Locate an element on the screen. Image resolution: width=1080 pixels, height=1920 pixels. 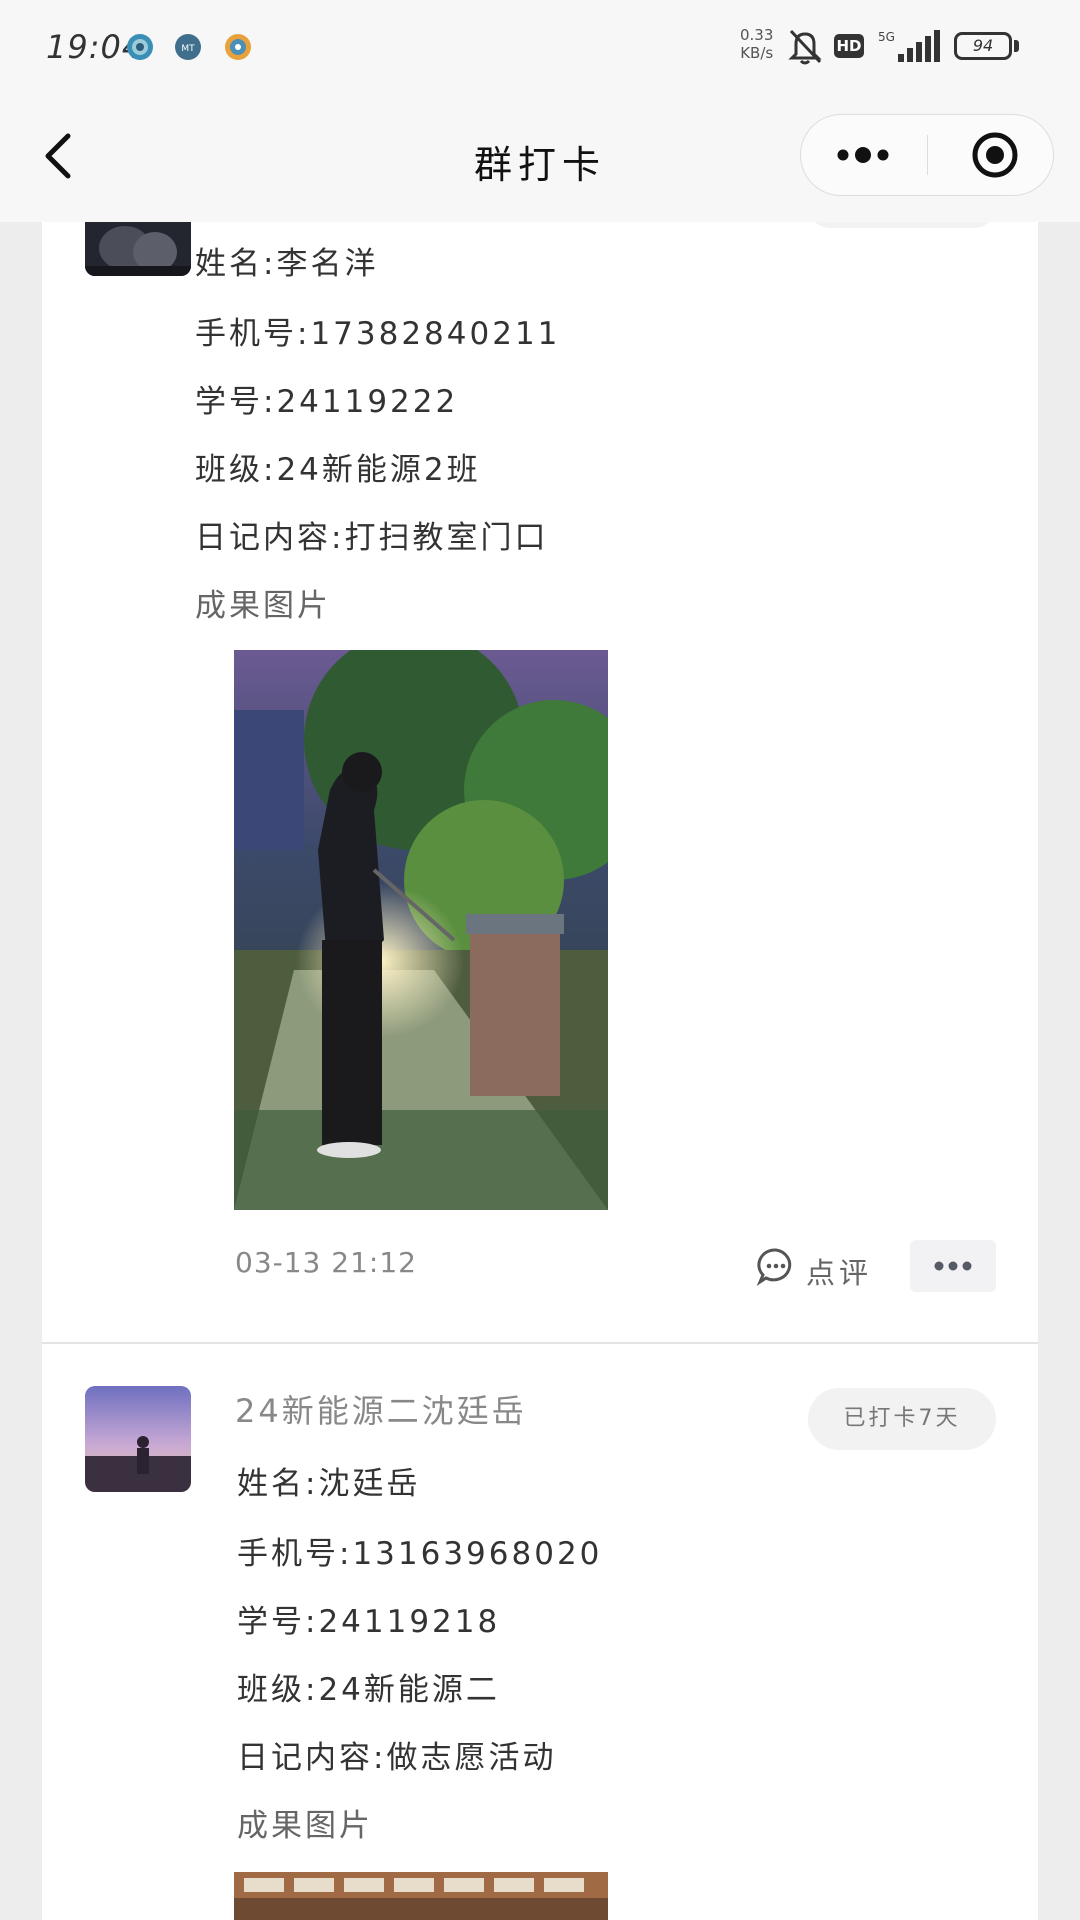
post-nickname: 24新能源二沈廷岳 is located at coordinates (381, 1411).